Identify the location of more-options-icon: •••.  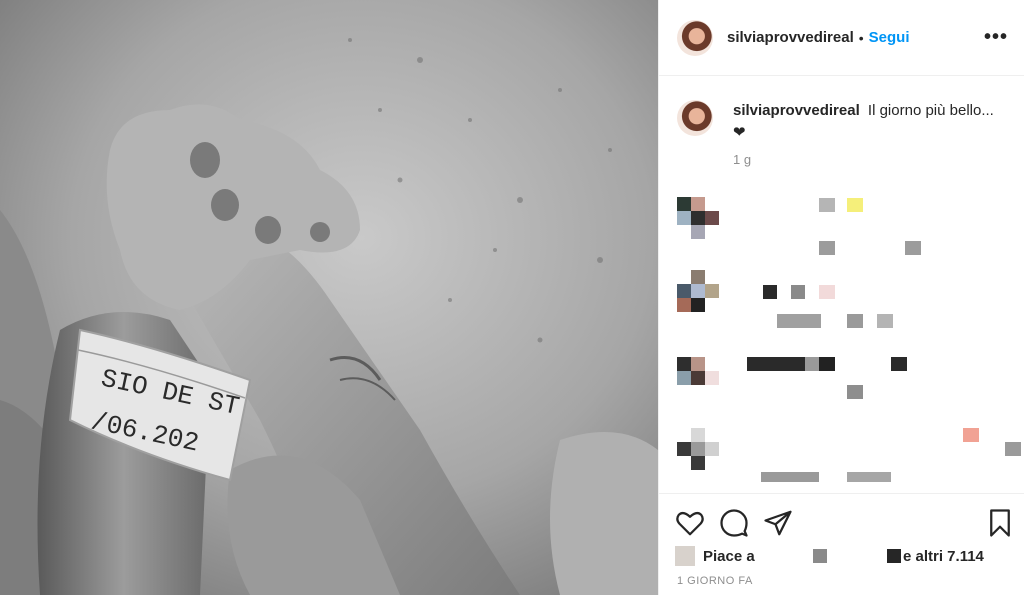
(996, 37).